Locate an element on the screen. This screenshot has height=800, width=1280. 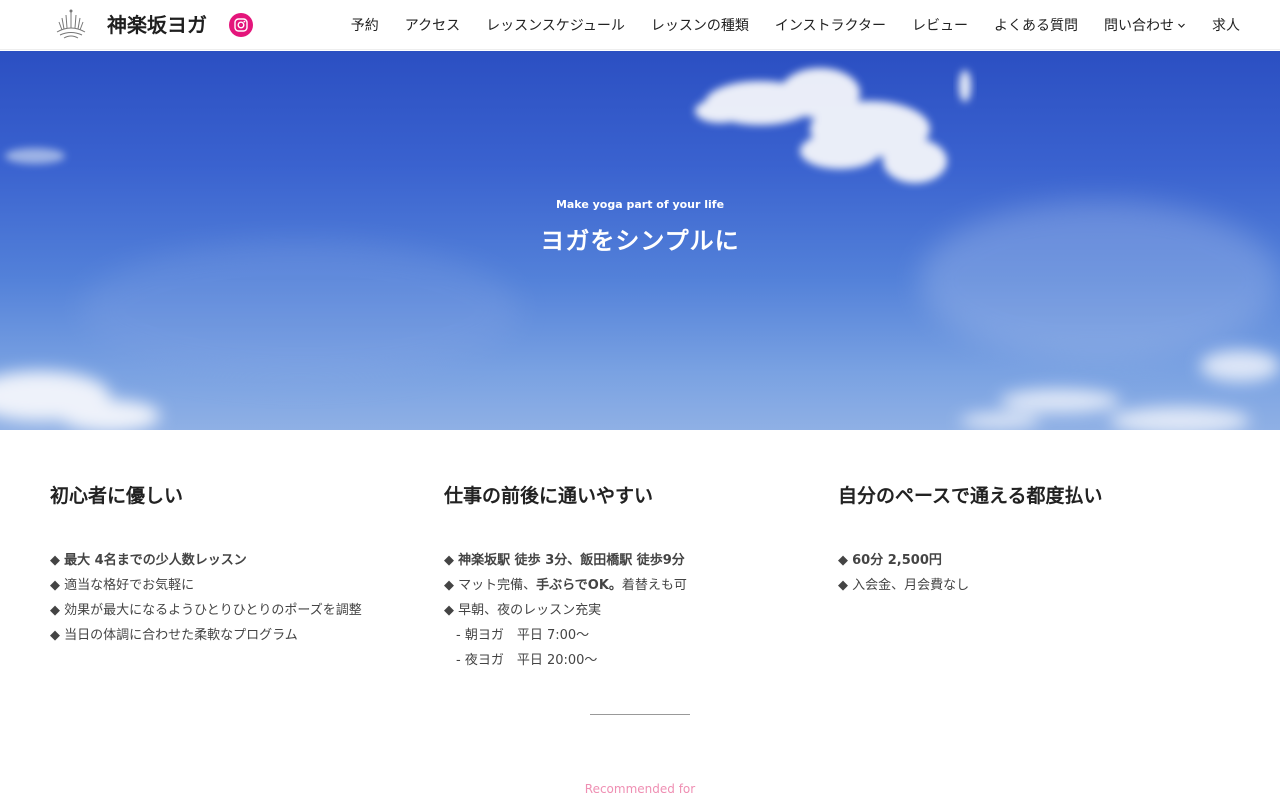
nav-item-lesson-types: レッスンの種類 is located at coordinates (700, 25).